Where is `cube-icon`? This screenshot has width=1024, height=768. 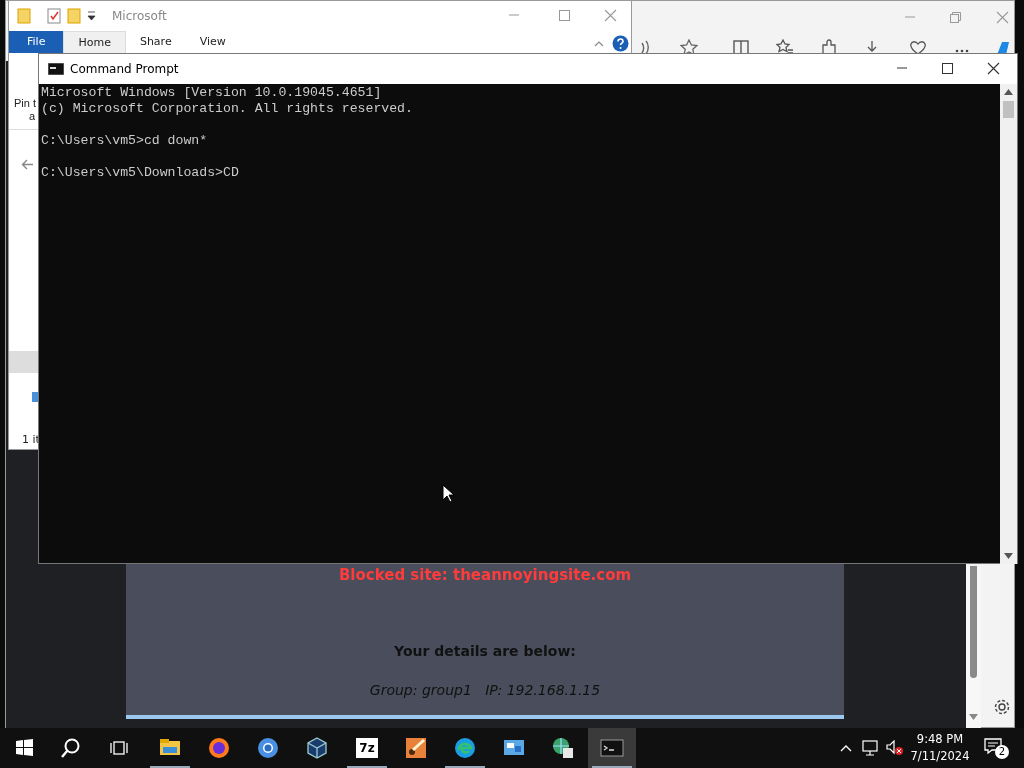
cube-icon is located at coordinates (317, 748).